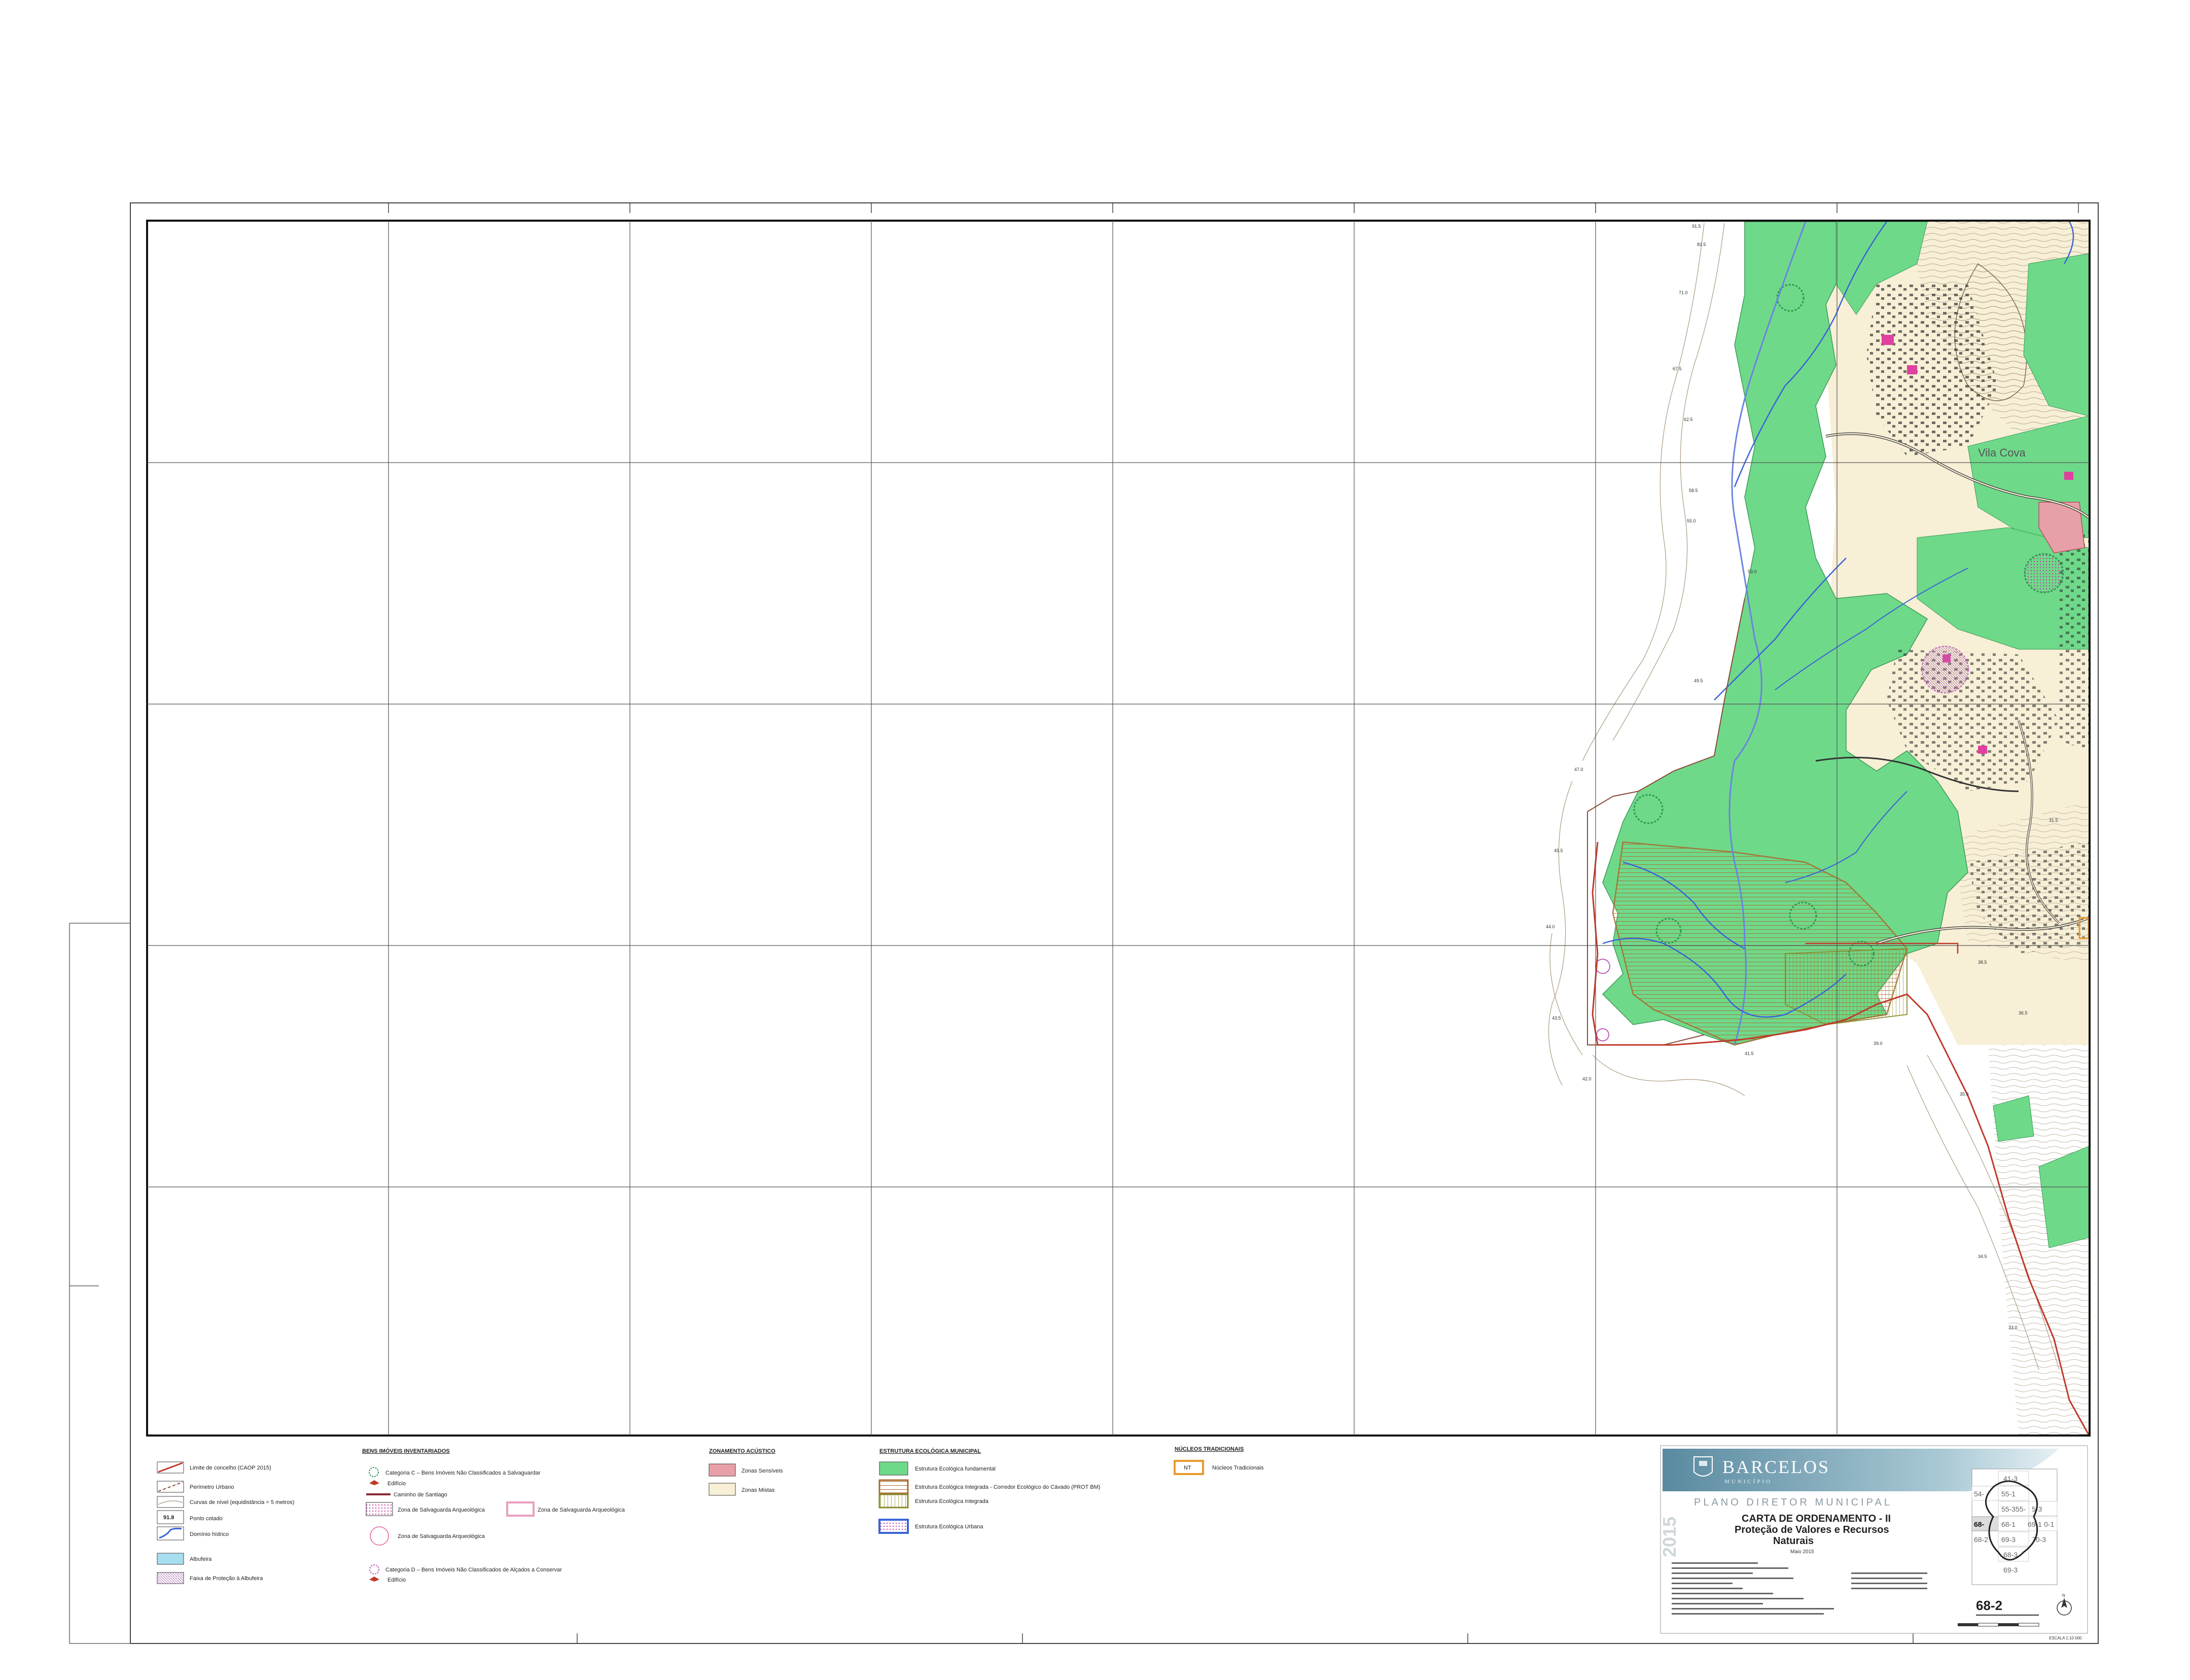  I want to click on legend-urban-perimeter-label: Perímetro Urbano, so click(212, 1487).